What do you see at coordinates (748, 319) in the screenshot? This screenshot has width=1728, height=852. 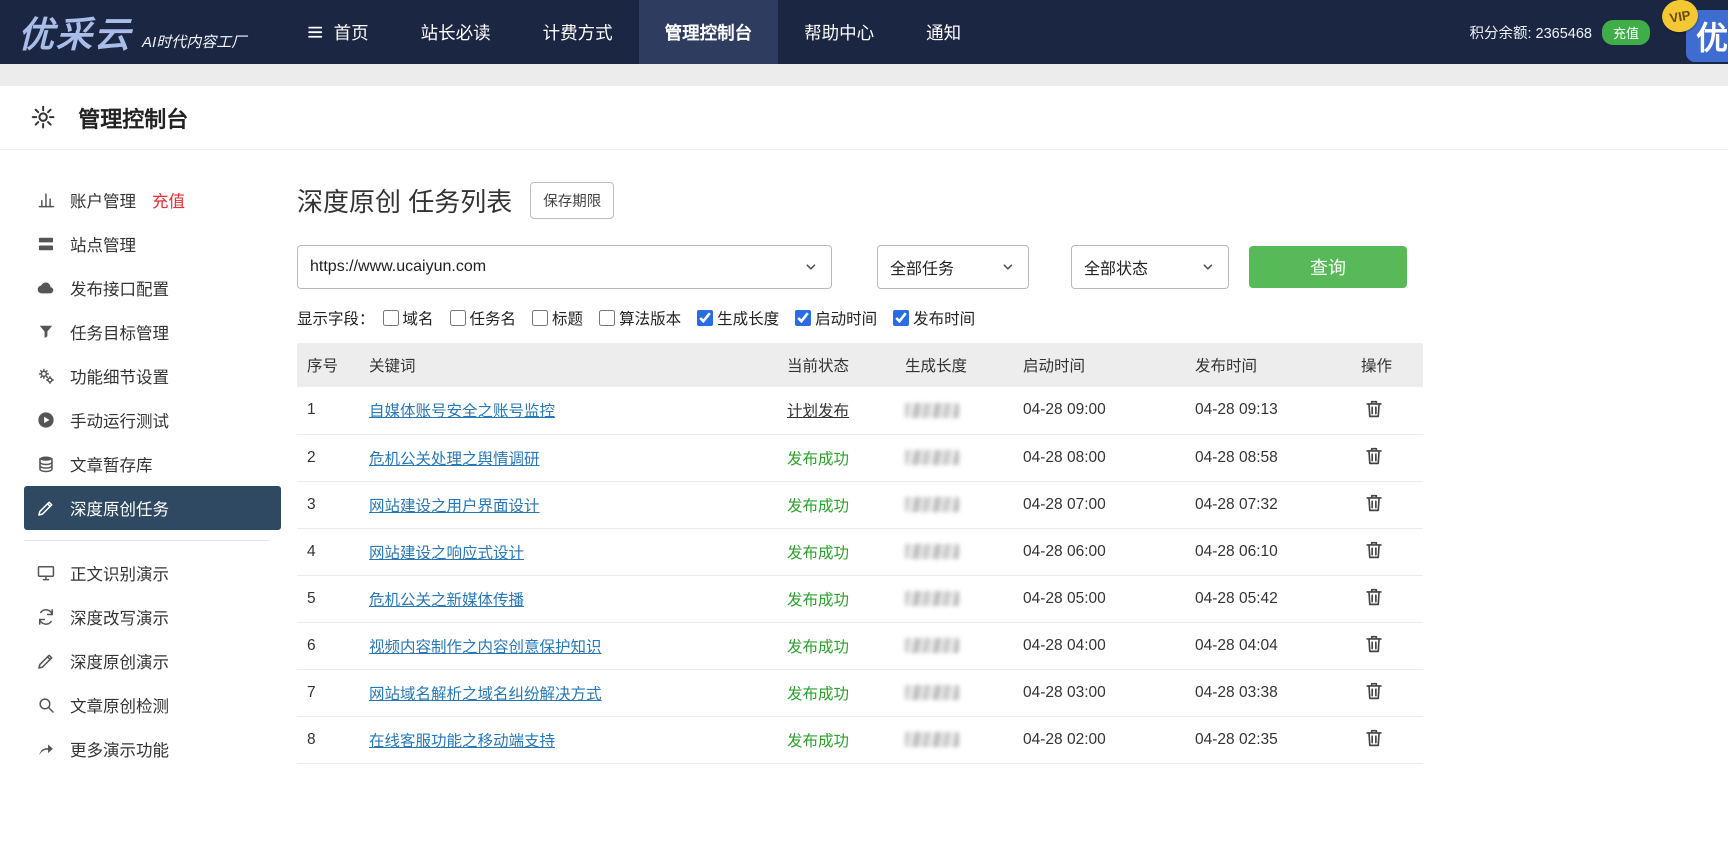 I see `checkbox-label: 生成长度` at bounding box center [748, 319].